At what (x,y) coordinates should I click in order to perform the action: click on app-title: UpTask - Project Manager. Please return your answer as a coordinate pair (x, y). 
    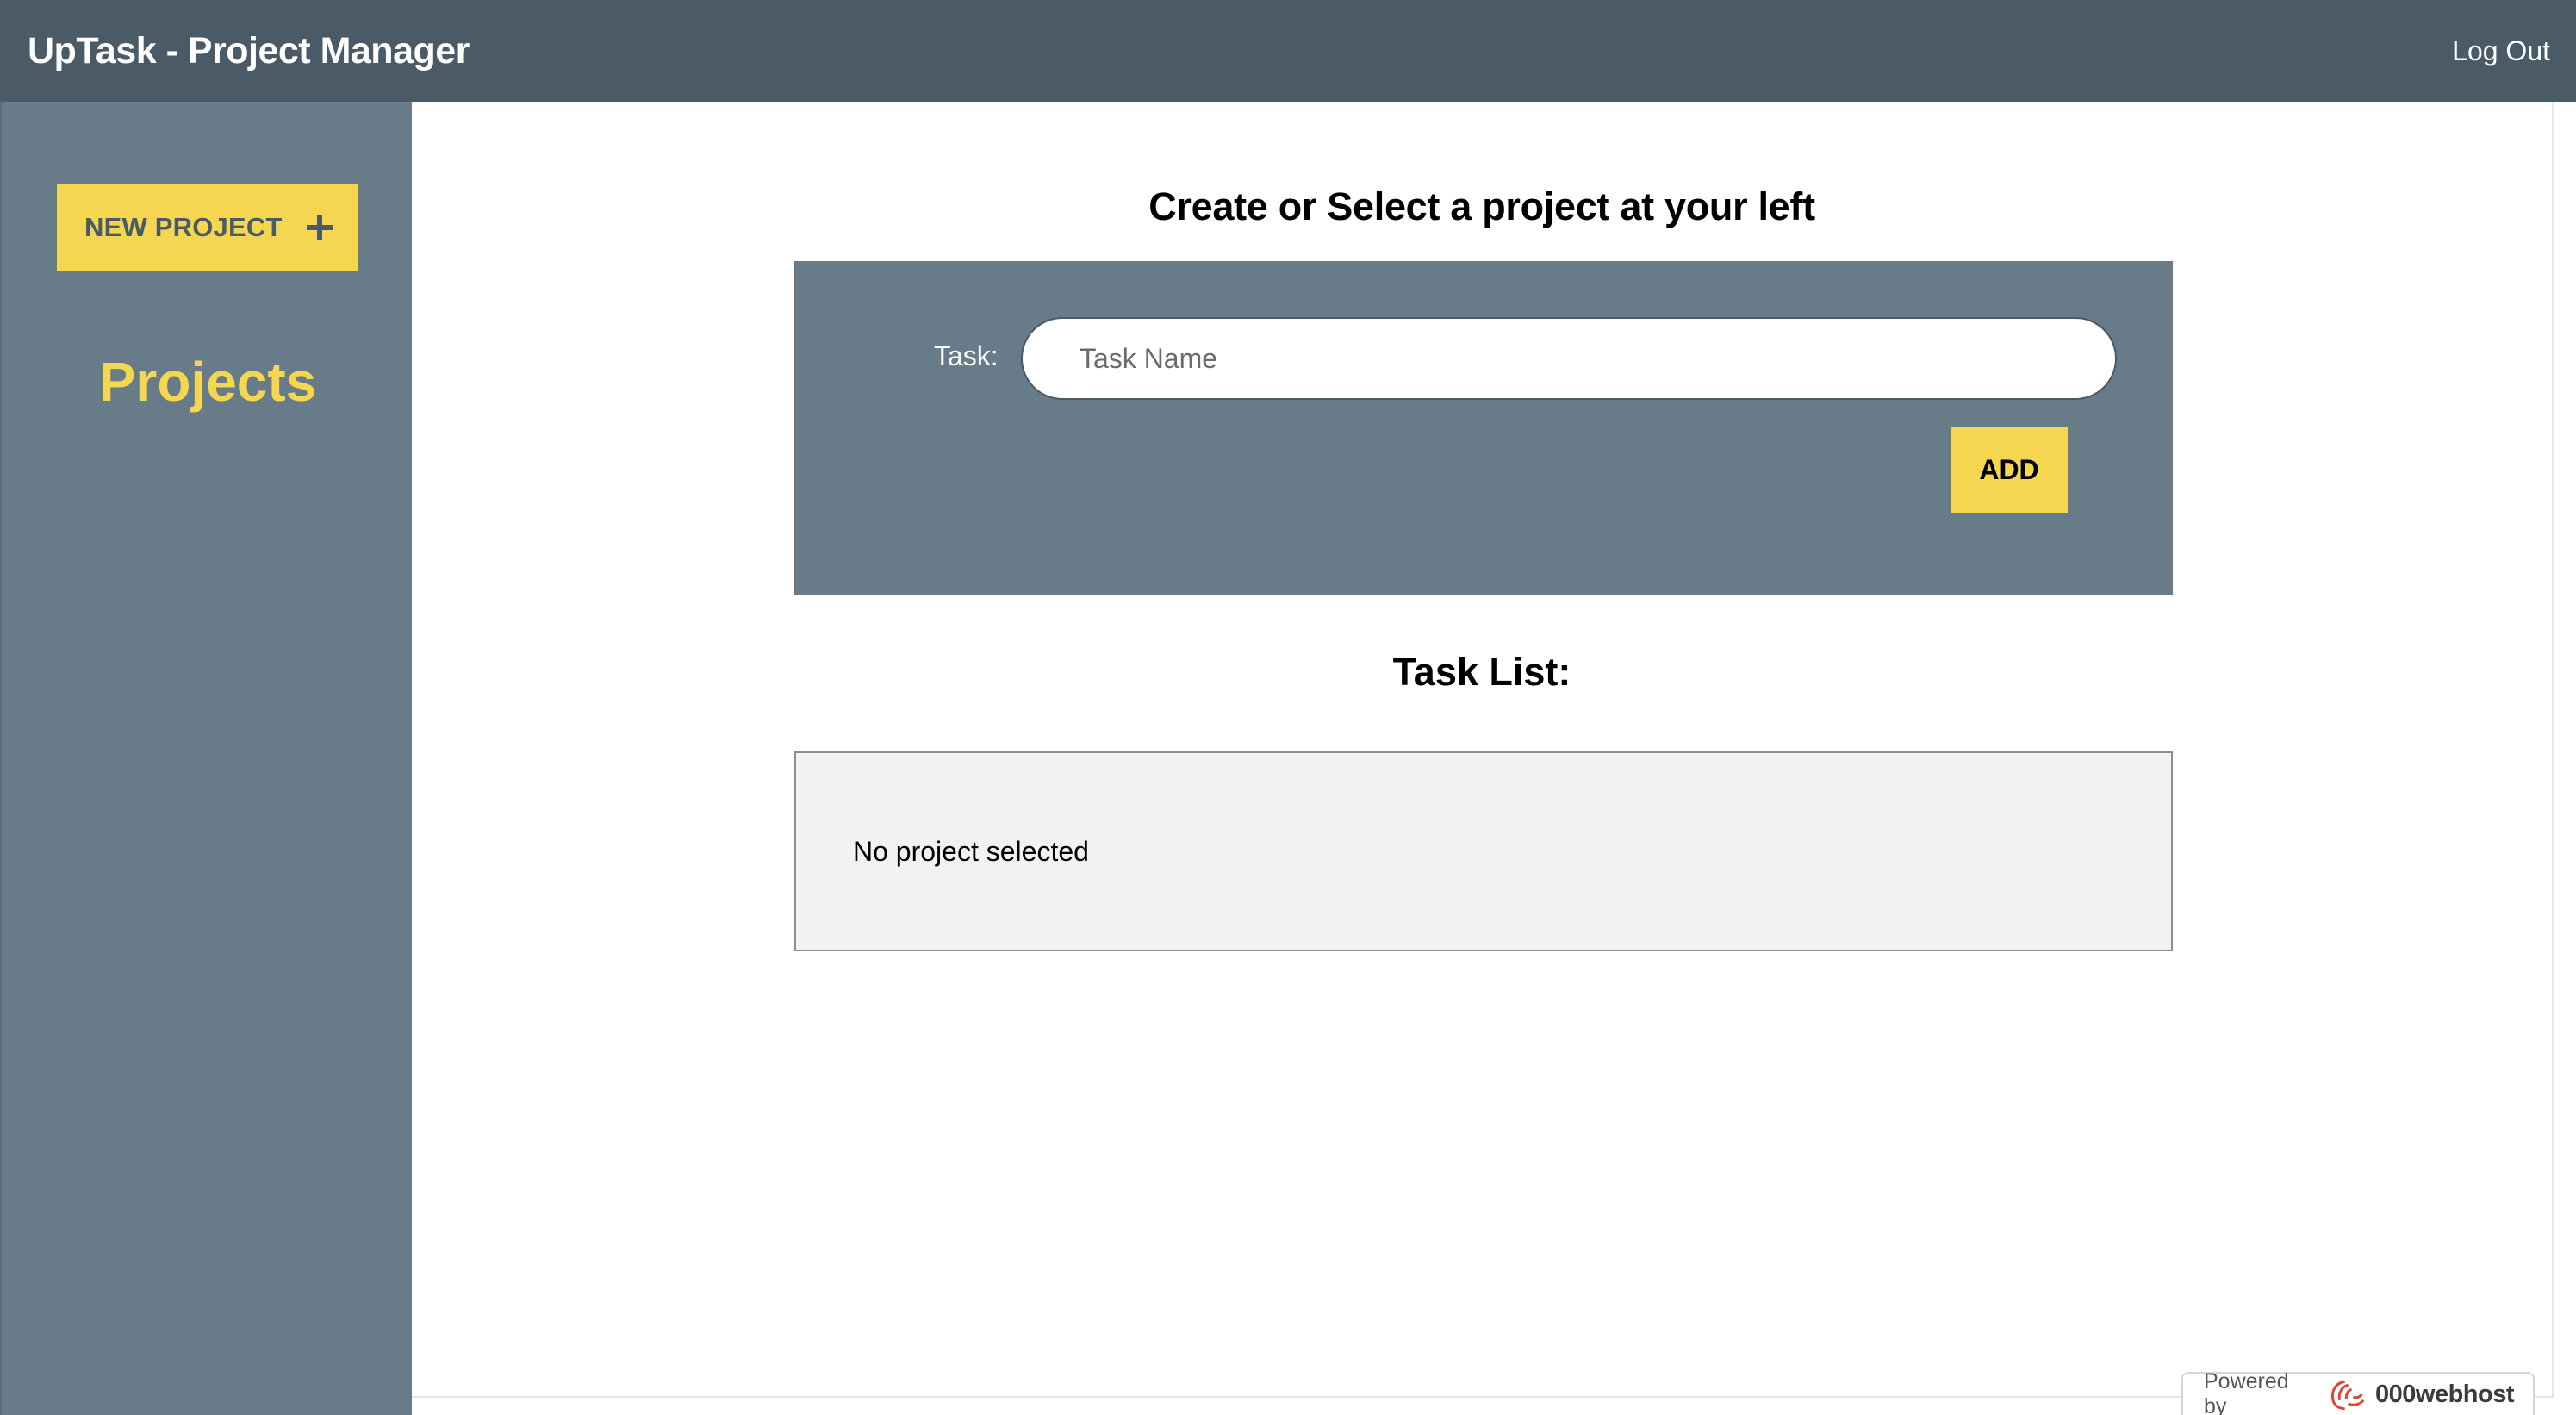
    Looking at the image, I should click on (249, 50).